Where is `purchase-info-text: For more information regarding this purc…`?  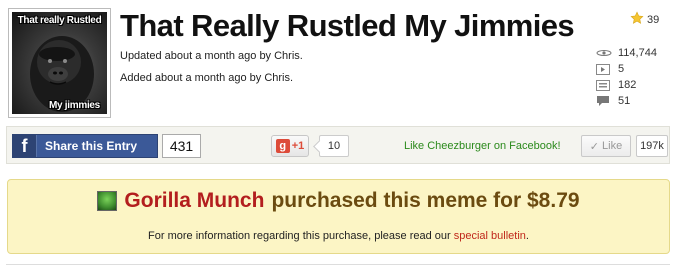
purchase-info-text: For more information regarding this purc… is located at coordinates (299, 236).